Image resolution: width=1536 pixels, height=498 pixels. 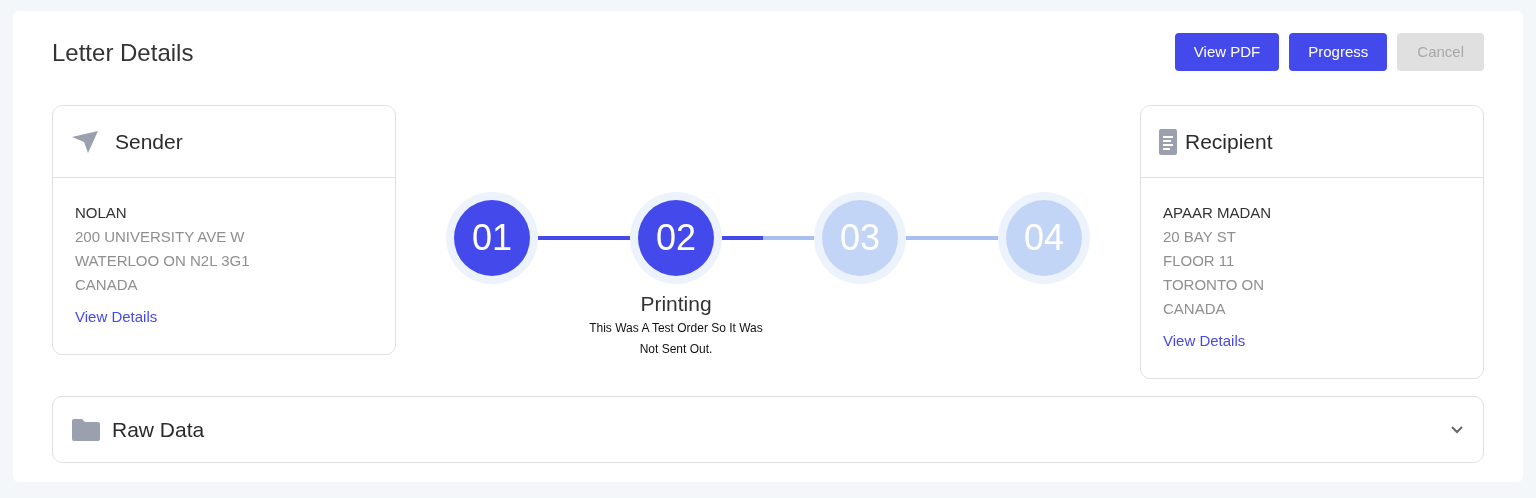 What do you see at coordinates (85, 141) in the screenshot?
I see `paper-plane-icon` at bounding box center [85, 141].